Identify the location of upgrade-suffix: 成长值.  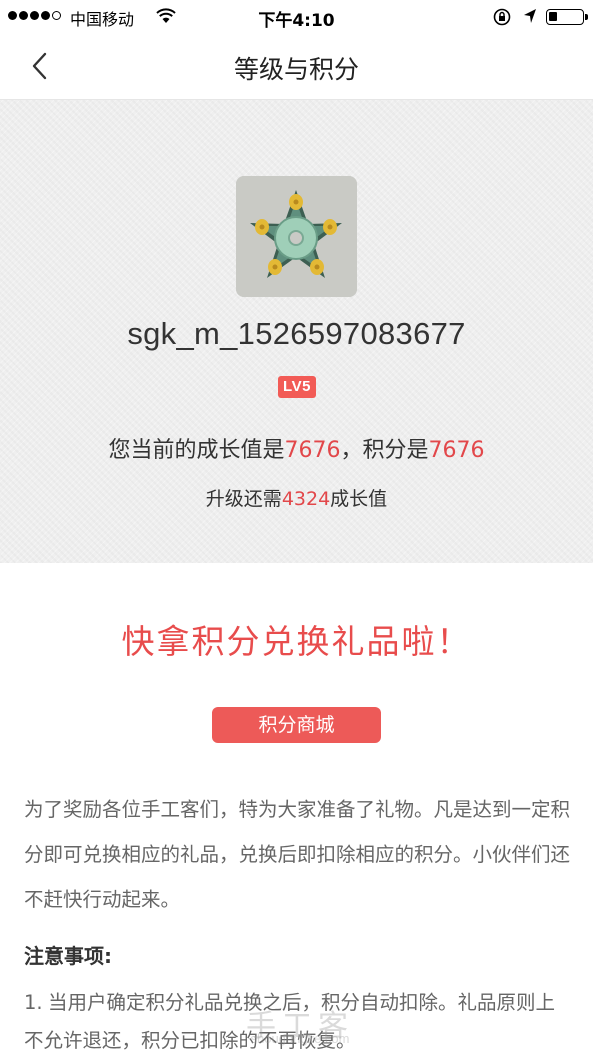
(359, 499).